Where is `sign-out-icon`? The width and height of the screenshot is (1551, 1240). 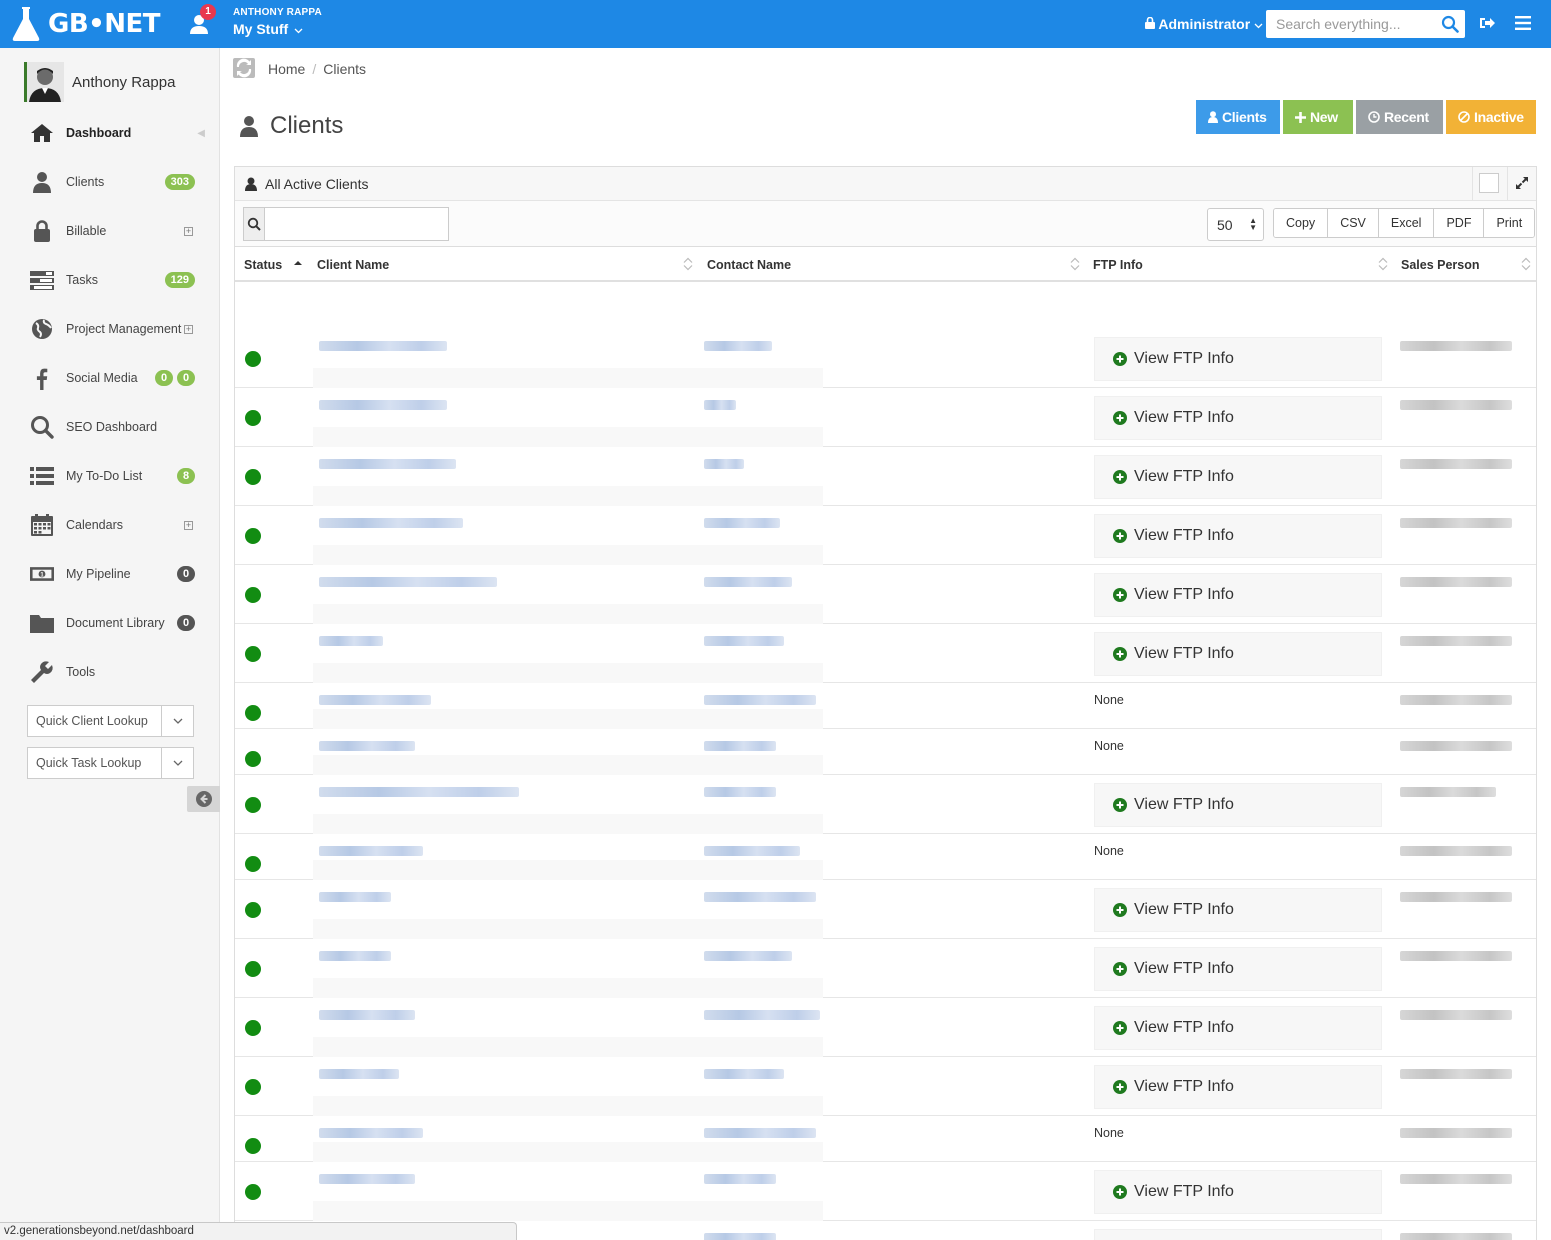 sign-out-icon is located at coordinates (1487, 23).